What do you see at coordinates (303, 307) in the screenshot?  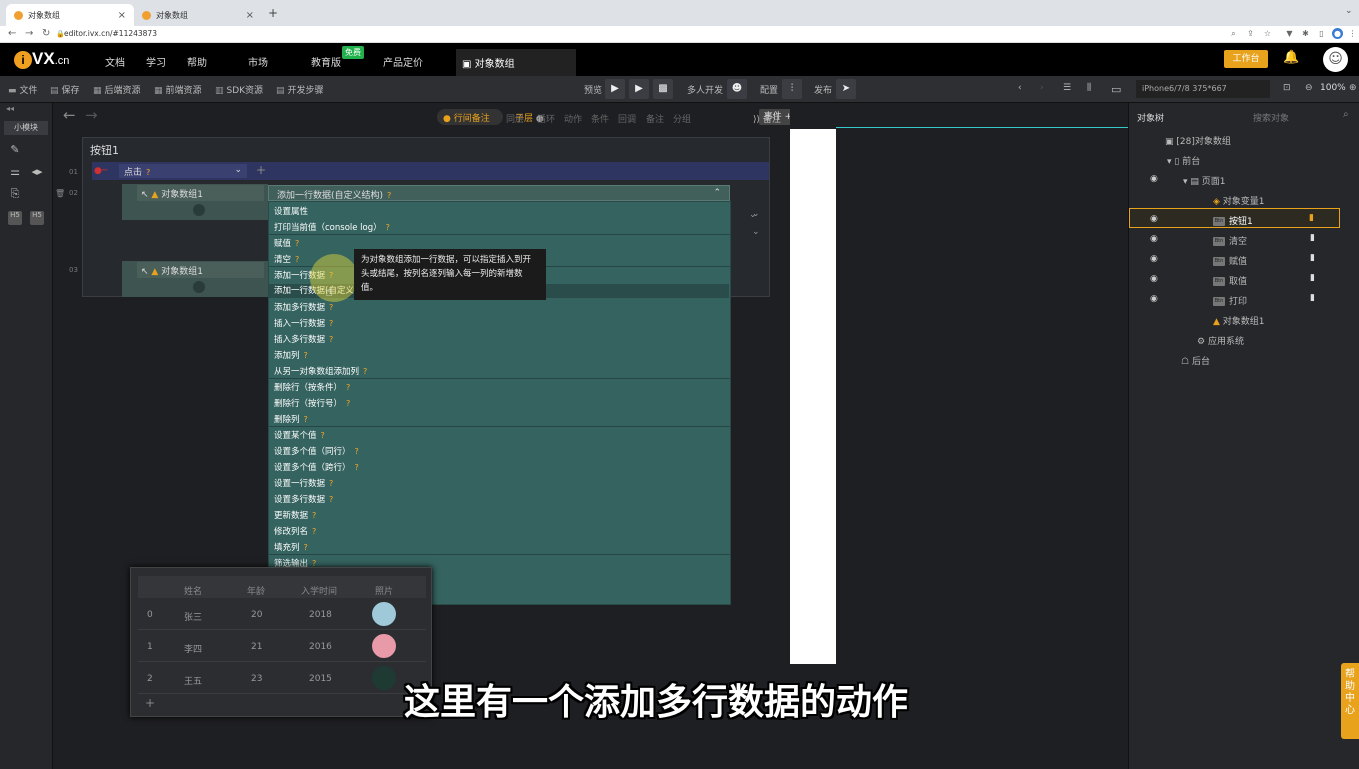 I see `dropdown-item: 添加多行数据?` at bounding box center [303, 307].